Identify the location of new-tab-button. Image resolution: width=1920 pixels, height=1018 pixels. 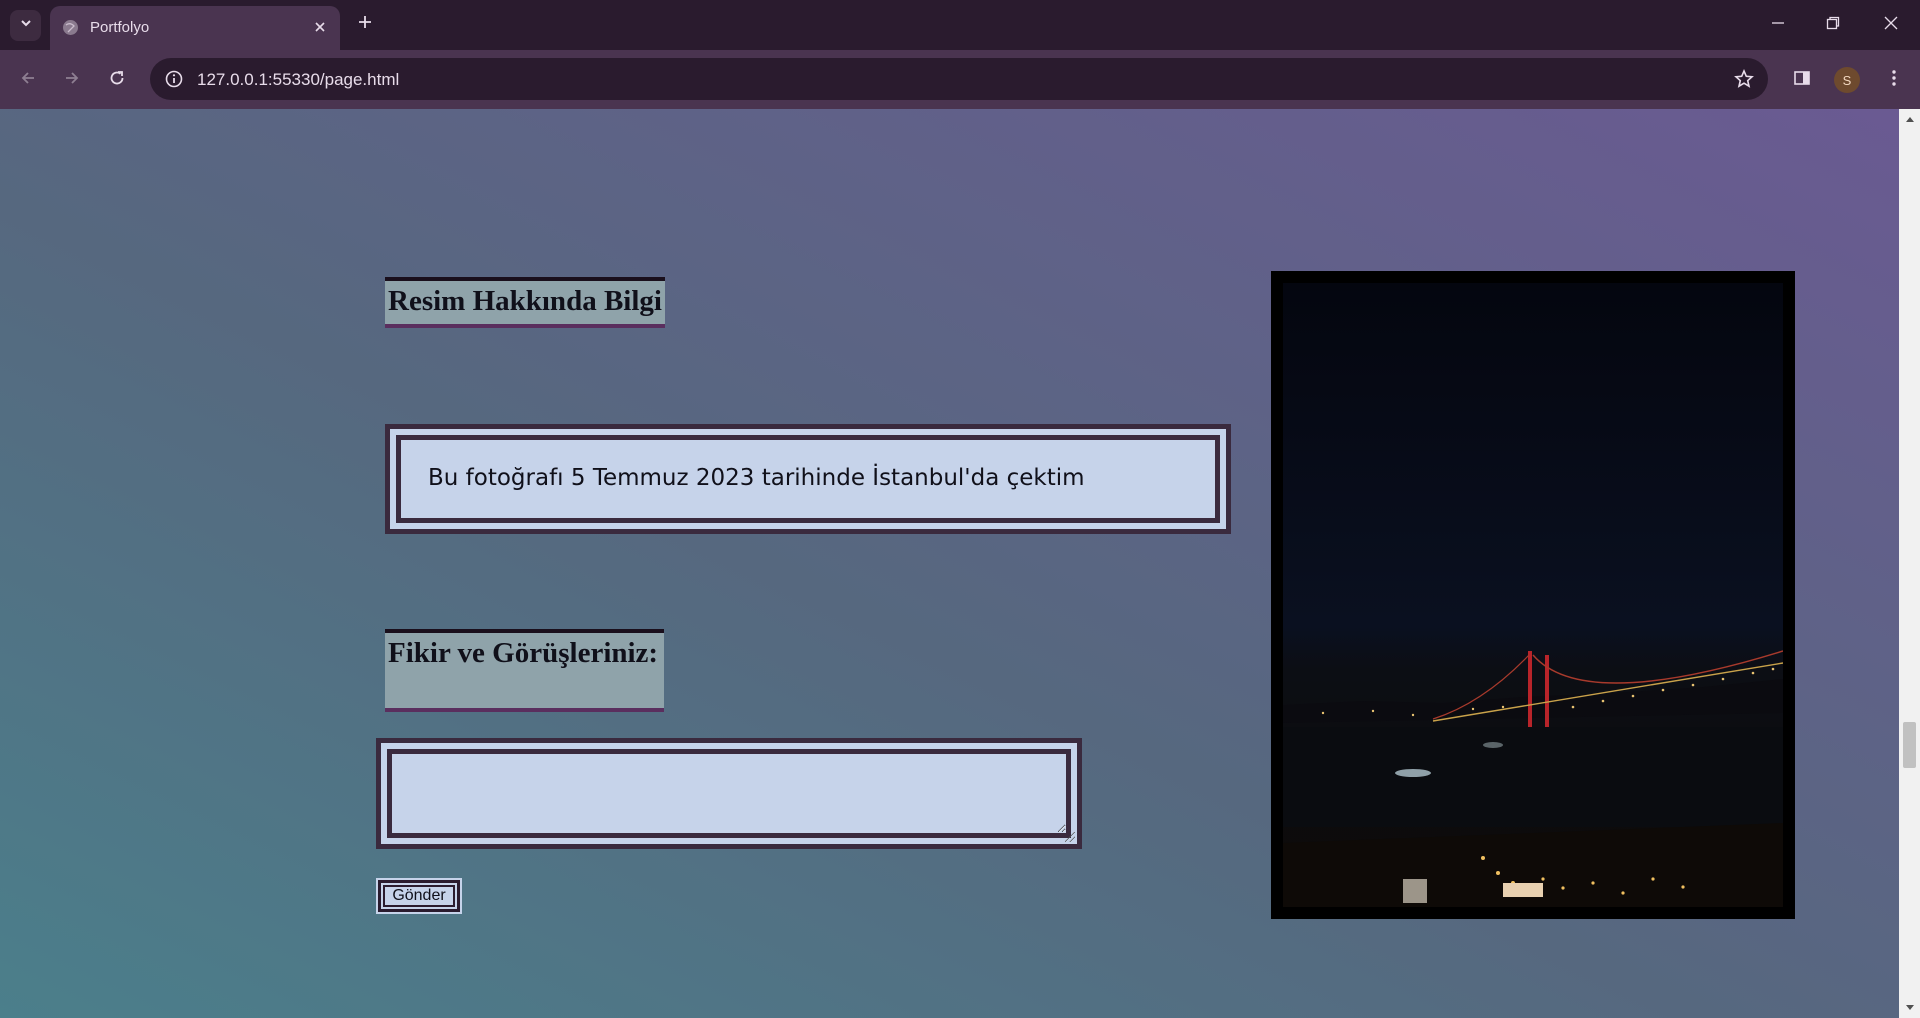
(365, 24).